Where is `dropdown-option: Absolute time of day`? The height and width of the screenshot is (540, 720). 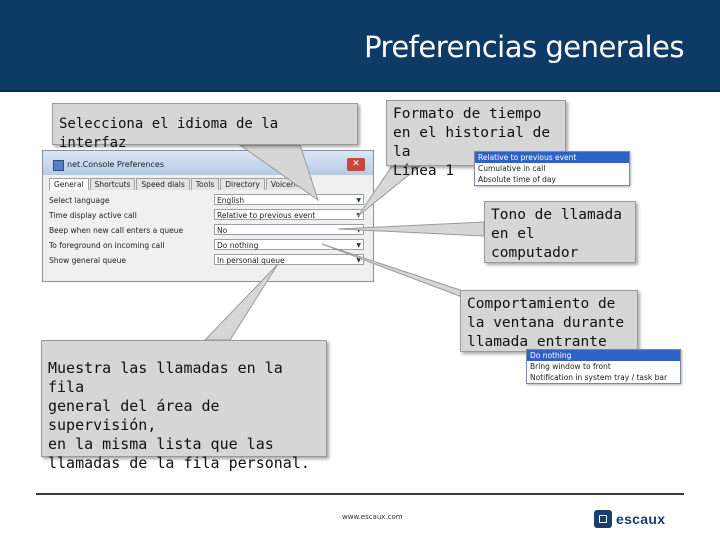
dropdown-option: Absolute time of day is located at coordinates (552, 179).